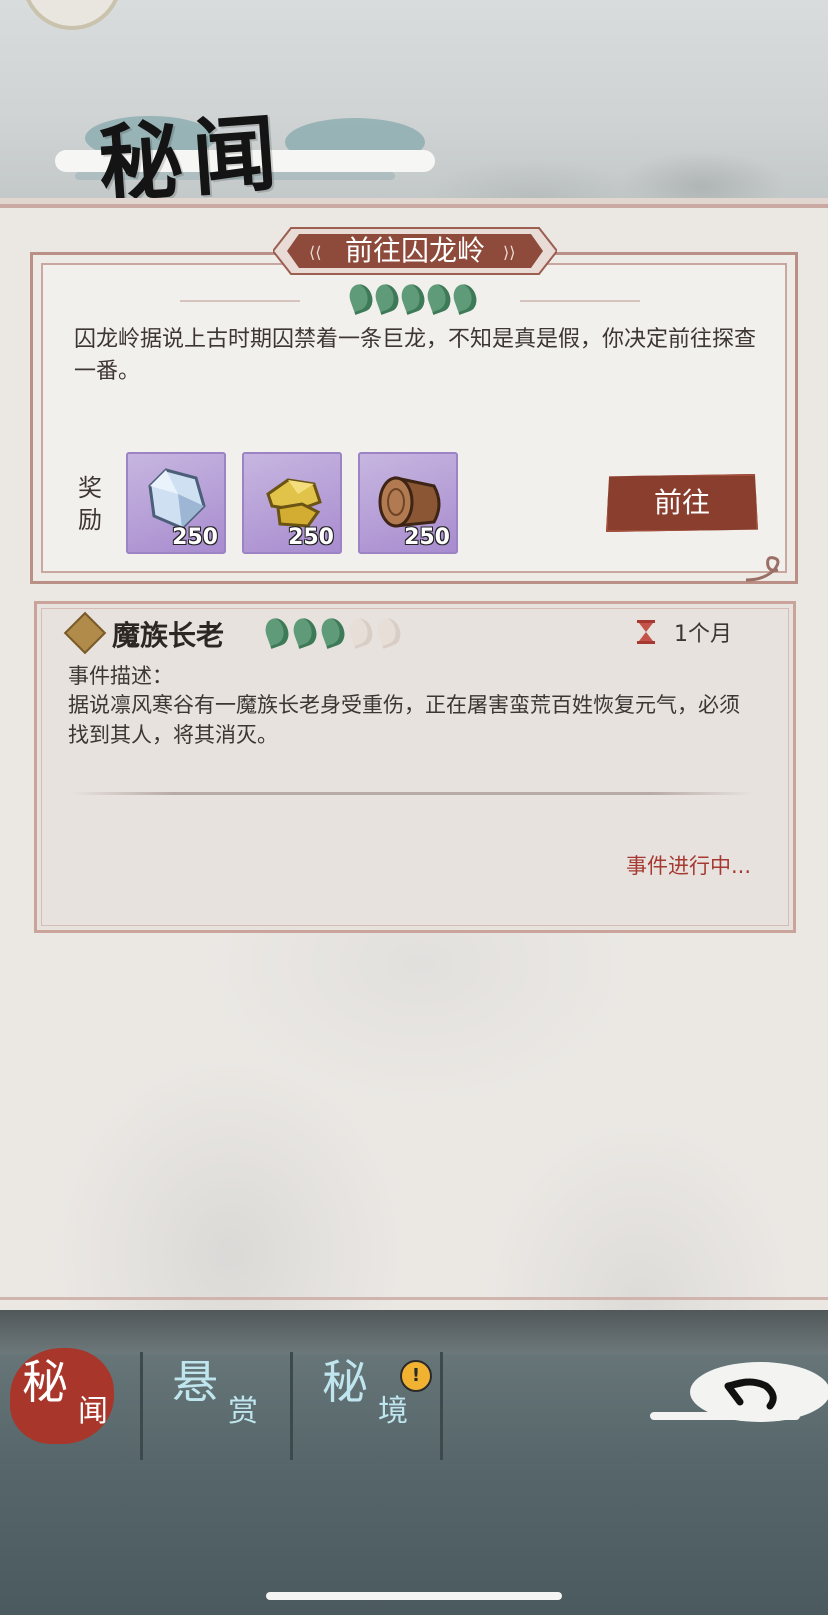  What do you see at coordinates (762, 569) in the screenshot?
I see `corner-swirl-icon` at bounding box center [762, 569].